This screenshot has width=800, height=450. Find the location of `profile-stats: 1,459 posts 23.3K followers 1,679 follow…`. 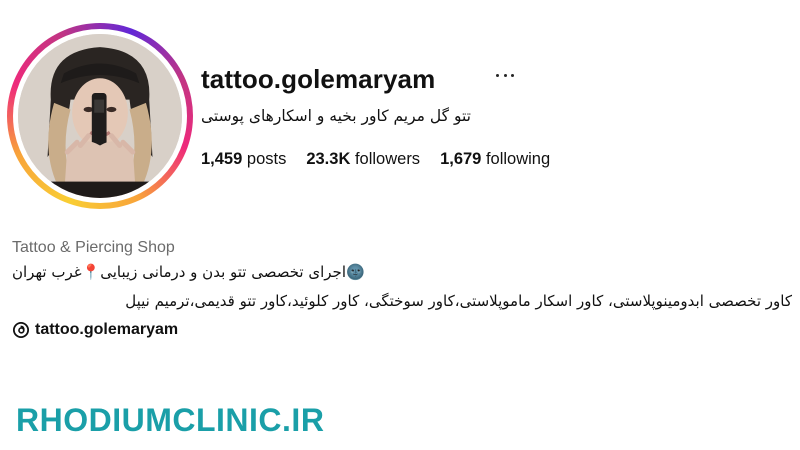

profile-stats: 1,459 posts 23.3K followers 1,679 follow… is located at coordinates (385, 159).